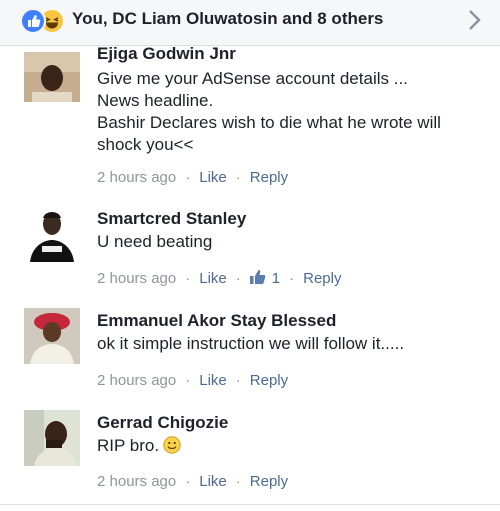  What do you see at coordinates (155, 241) in the screenshot?
I see `comment-text: U need beating` at bounding box center [155, 241].